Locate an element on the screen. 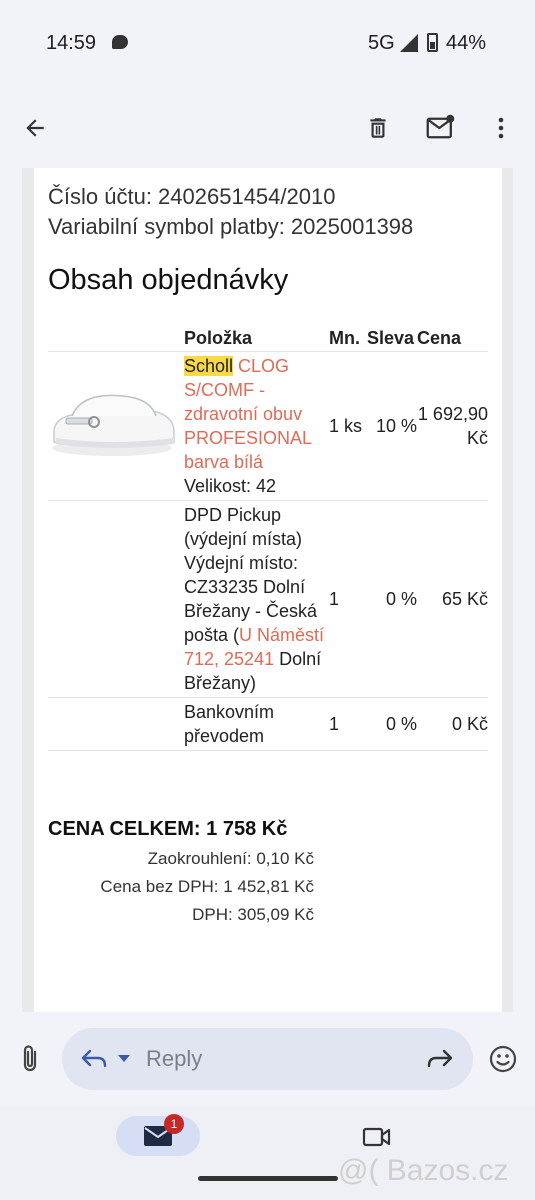 The image size is (535, 1200). total-price: CENA CELKEM: 1 758 Kč is located at coordinates (168, 829).